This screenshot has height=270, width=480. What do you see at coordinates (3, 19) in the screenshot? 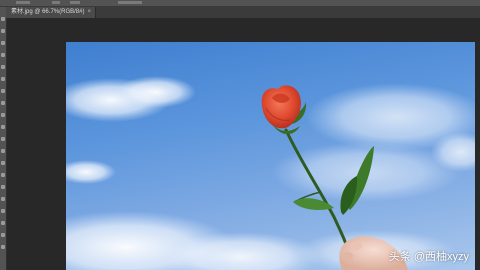
I see `move-tool-icon` at bounding box center [3, 19].